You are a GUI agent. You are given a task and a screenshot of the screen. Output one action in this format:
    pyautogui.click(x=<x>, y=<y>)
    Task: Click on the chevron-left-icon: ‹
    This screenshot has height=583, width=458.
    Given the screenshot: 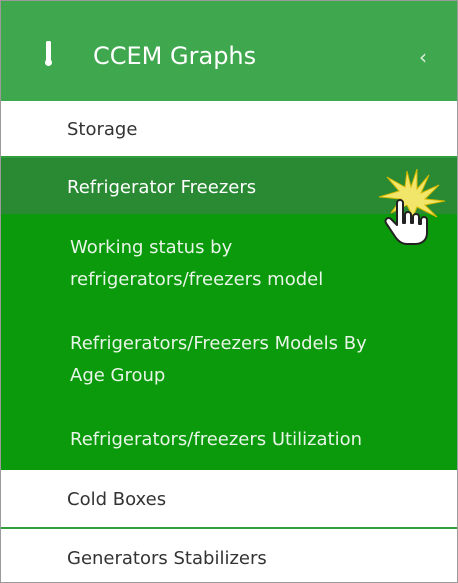 What is the action you would take?
    pyautogui.click(x=423, y=57)
    